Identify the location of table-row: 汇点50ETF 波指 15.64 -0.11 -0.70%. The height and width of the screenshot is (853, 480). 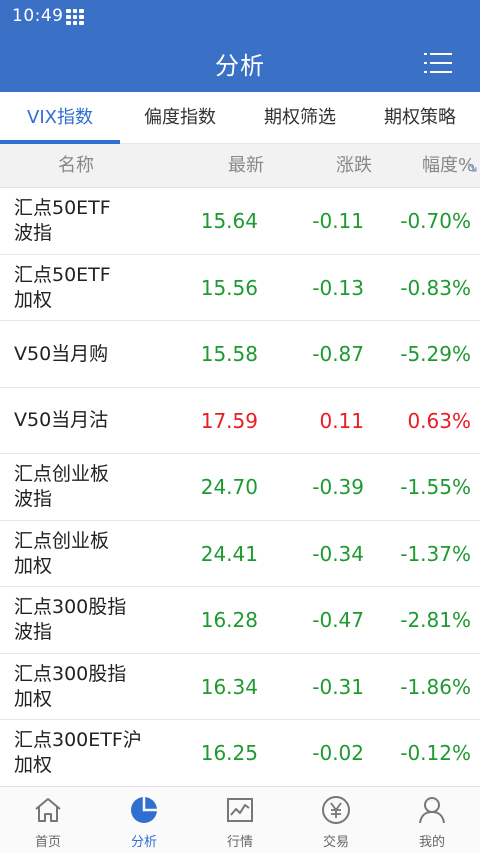
(240, 221).